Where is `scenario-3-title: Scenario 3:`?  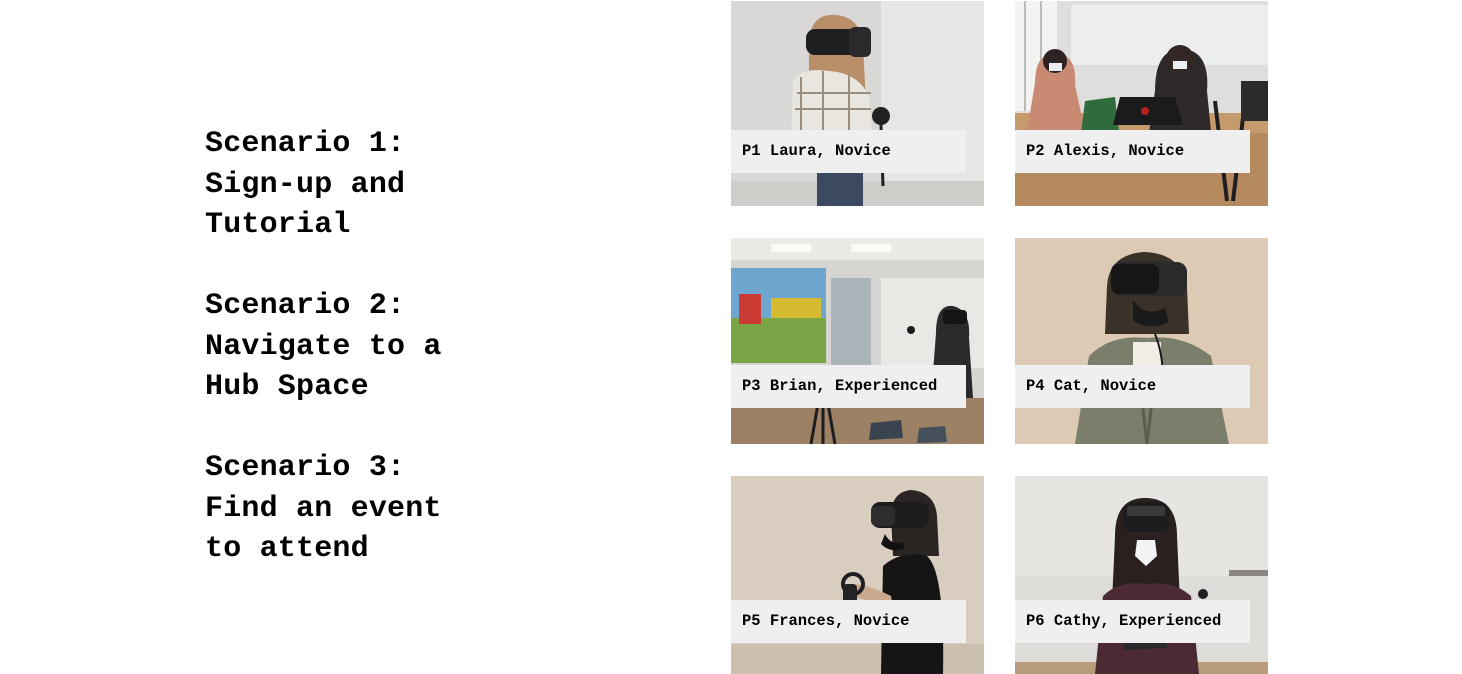 scenario-3-title: Scenario 3: is located at coordinates (305, 468).